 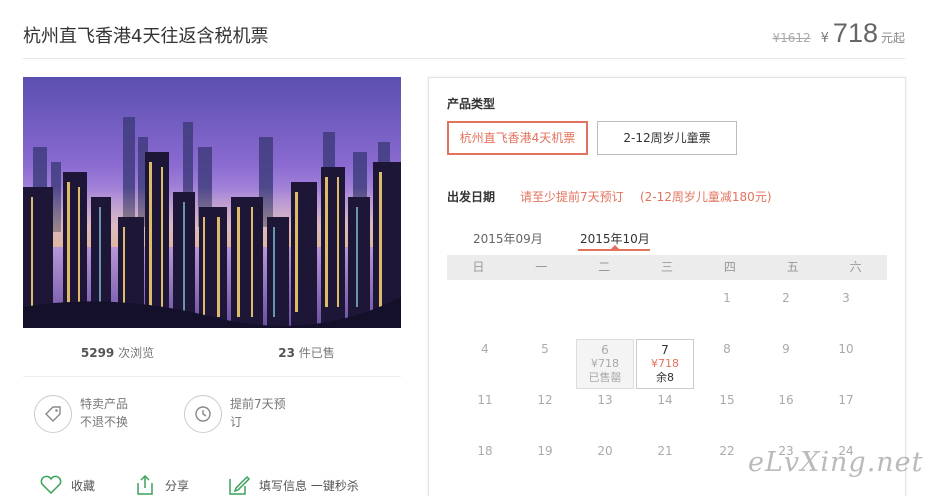 I want to click on views-stat: 5299 次浏览, so click(x=117, y=357).